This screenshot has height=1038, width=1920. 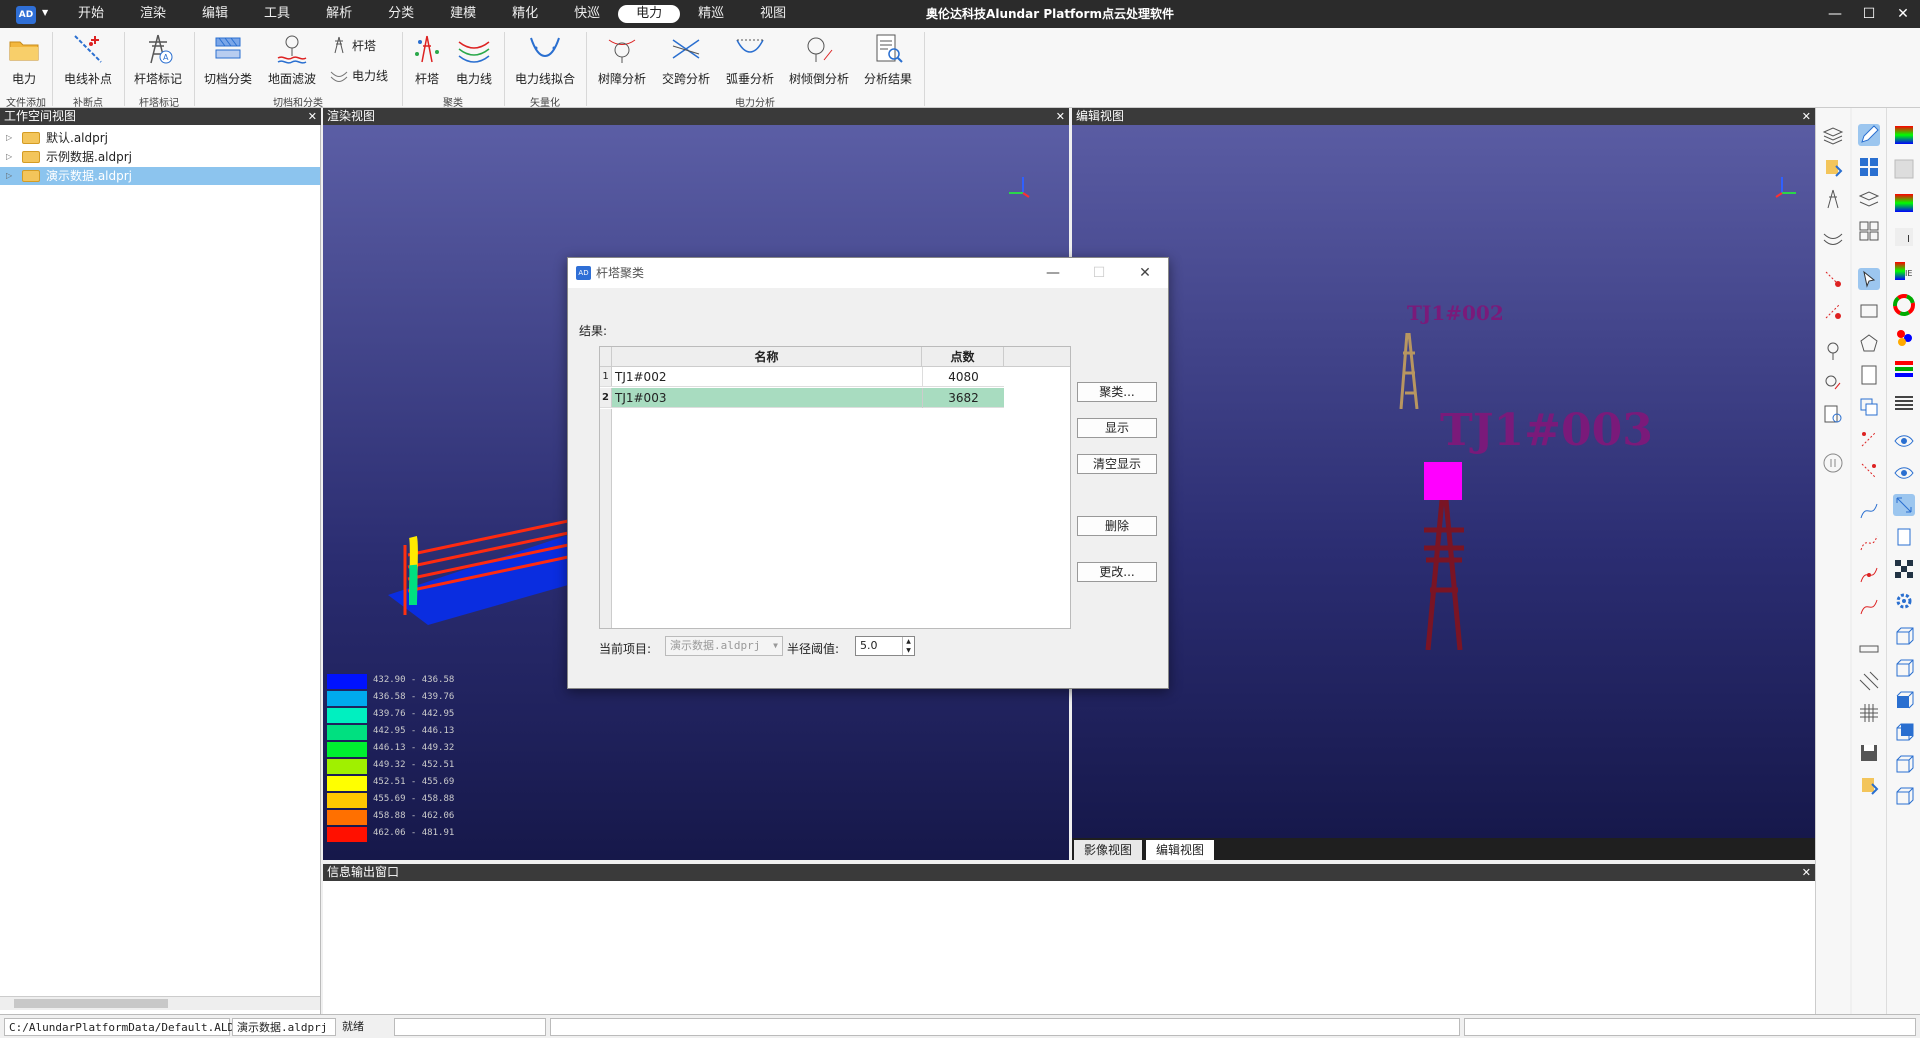 What do you see at coordinates (1869, 713) in the screenshot?
I see `mesh-grid-icon` at bounding box center [1869, 713].